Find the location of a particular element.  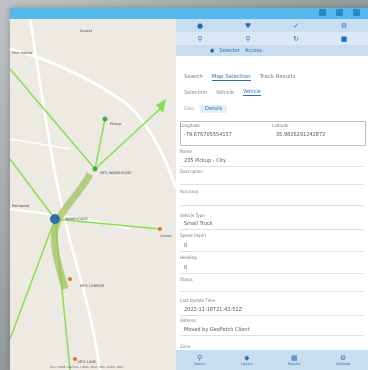

nav-settings-label: Settings is located at coordinates (343, 364).